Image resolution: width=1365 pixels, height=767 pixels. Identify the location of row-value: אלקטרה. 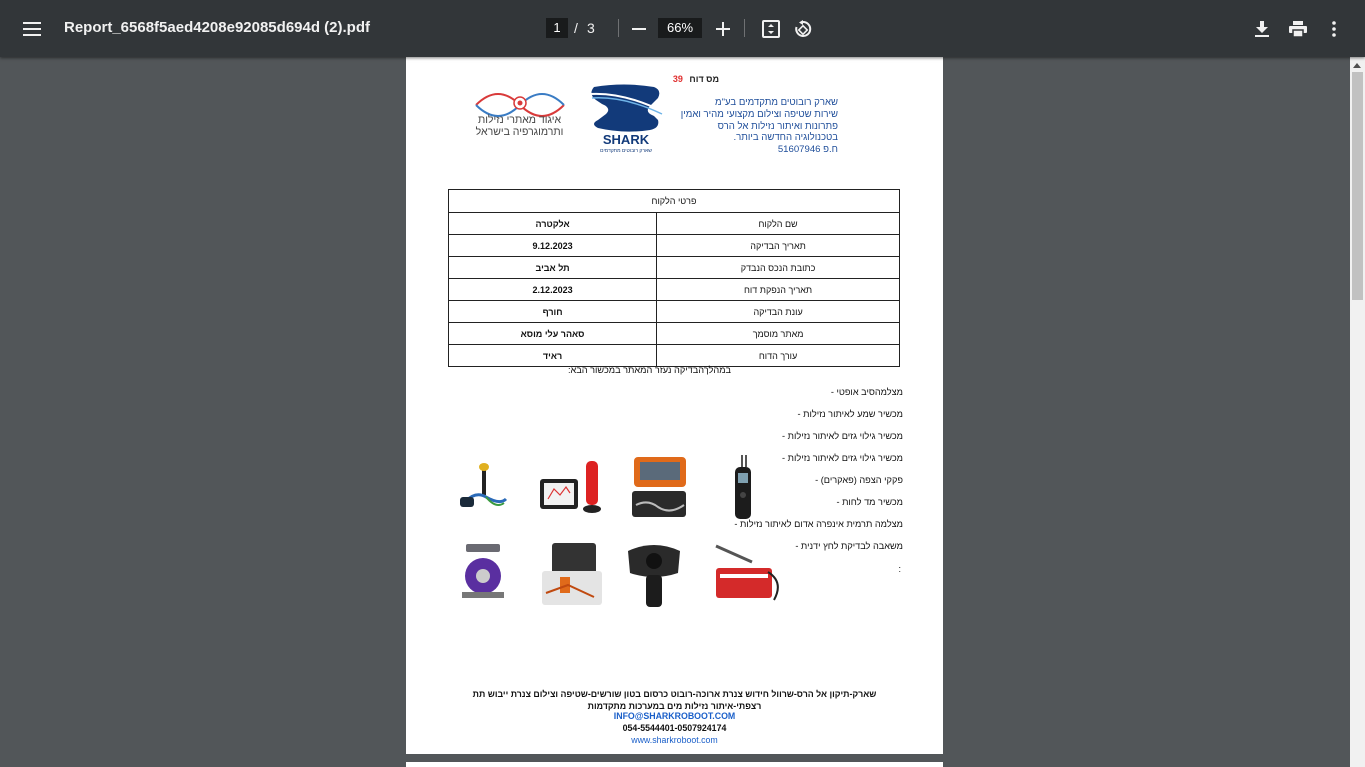
(552, 223).